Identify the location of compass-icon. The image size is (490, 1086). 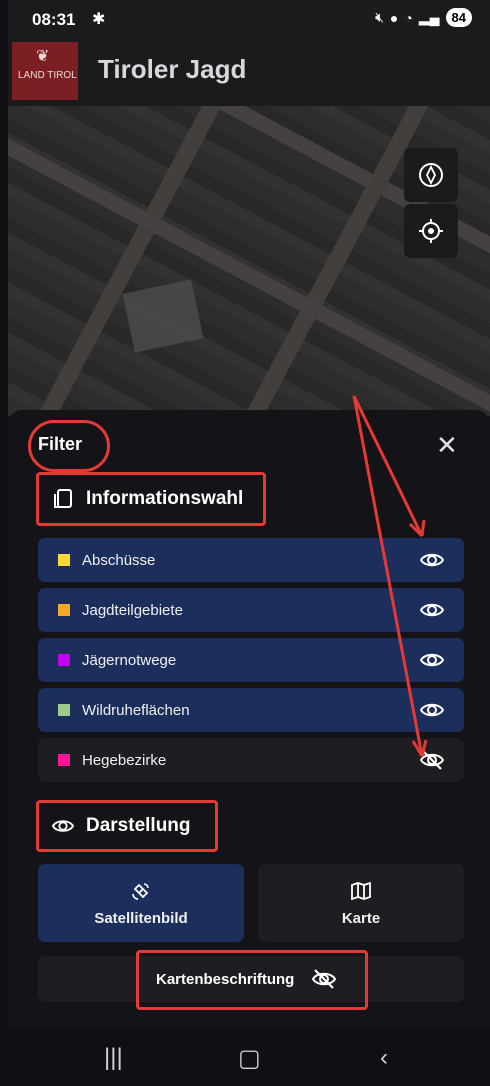
(431, 175).